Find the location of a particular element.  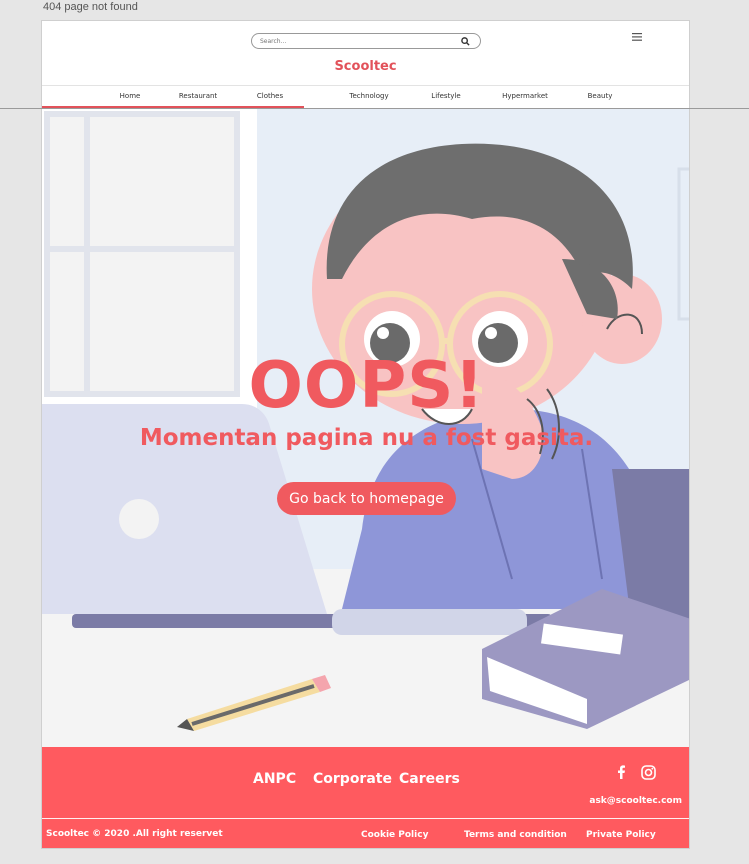

canvas-guide-line is located at coordinates (374, 108).